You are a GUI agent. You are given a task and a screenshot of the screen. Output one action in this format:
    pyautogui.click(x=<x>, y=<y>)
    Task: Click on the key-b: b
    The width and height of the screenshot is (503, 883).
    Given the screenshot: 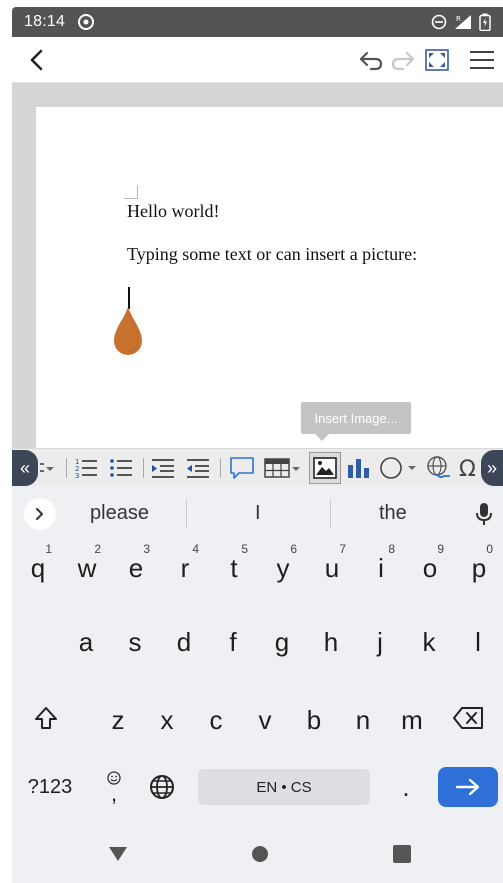 What is the action you would take?
    pyautogui.click(x=314, y=720)
    